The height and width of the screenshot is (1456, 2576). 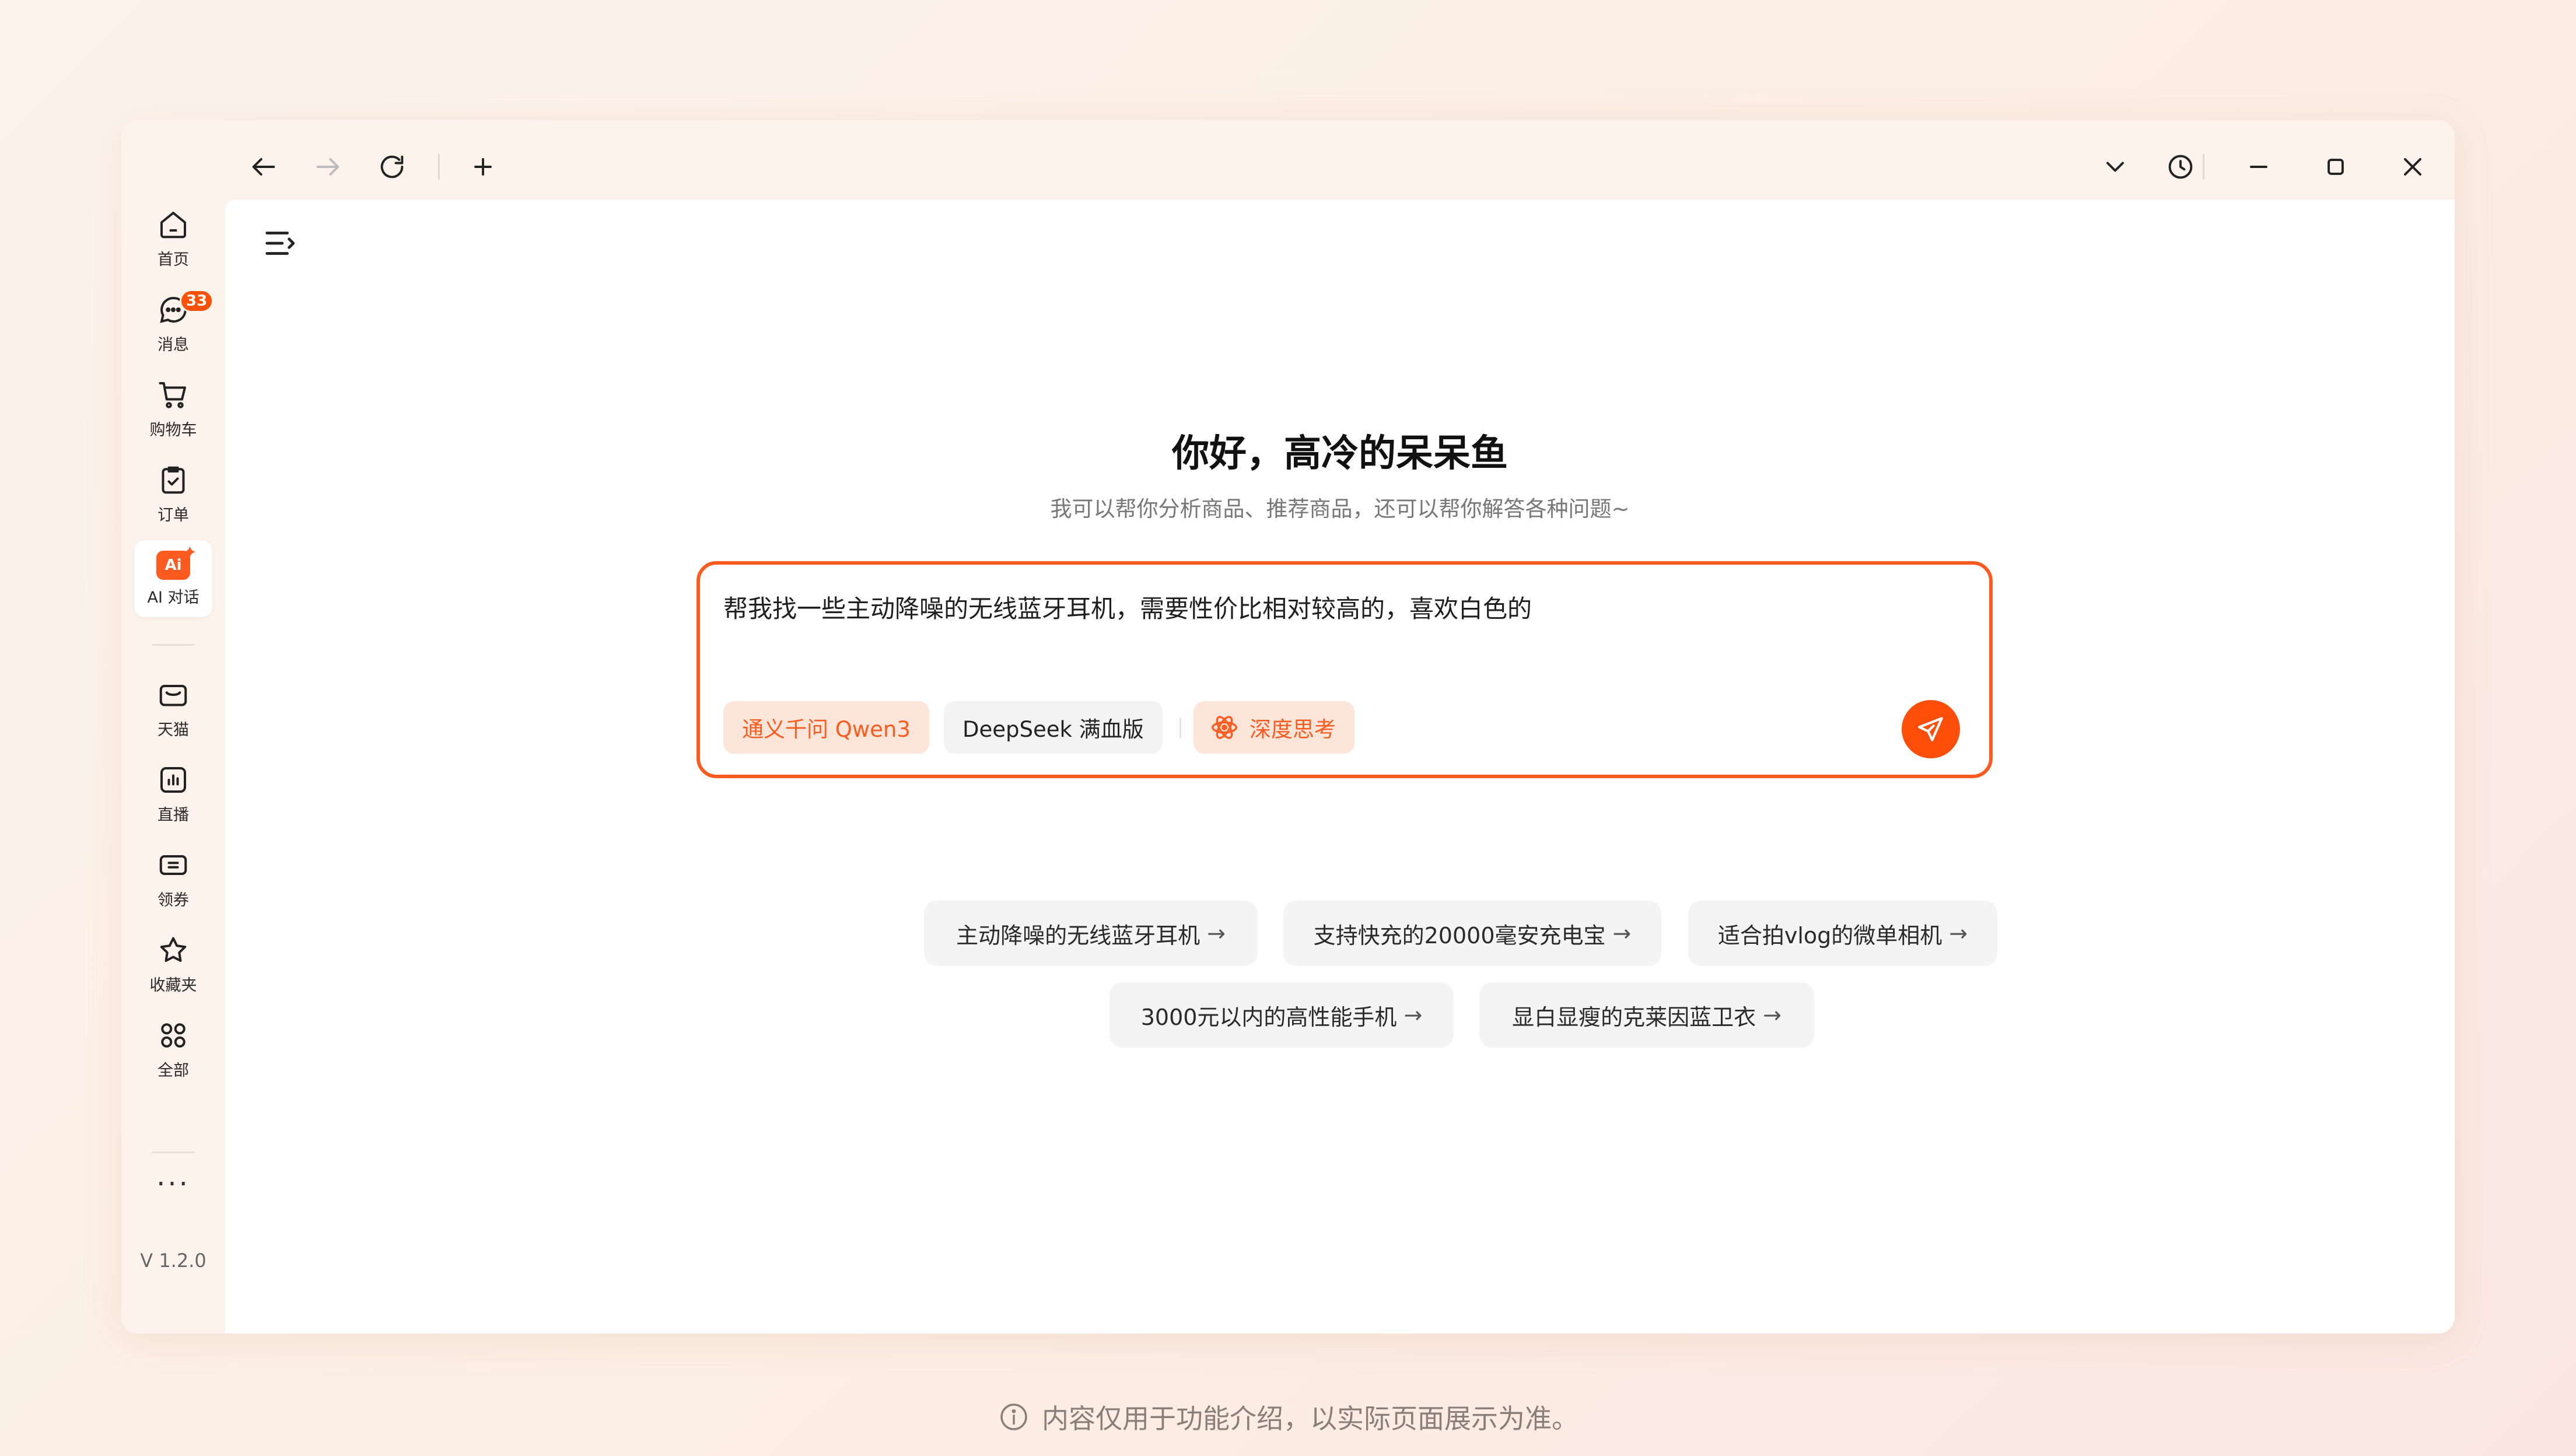 I want to click on suggestion-chip: 主动降噪的无线蓝牙耳机 →, so click(x=1091, y=933).